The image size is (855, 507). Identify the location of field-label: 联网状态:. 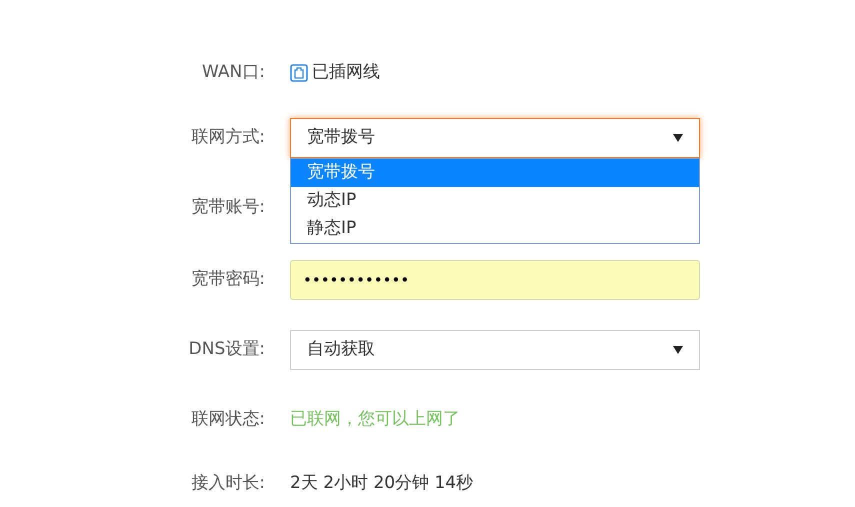
(228, 420).